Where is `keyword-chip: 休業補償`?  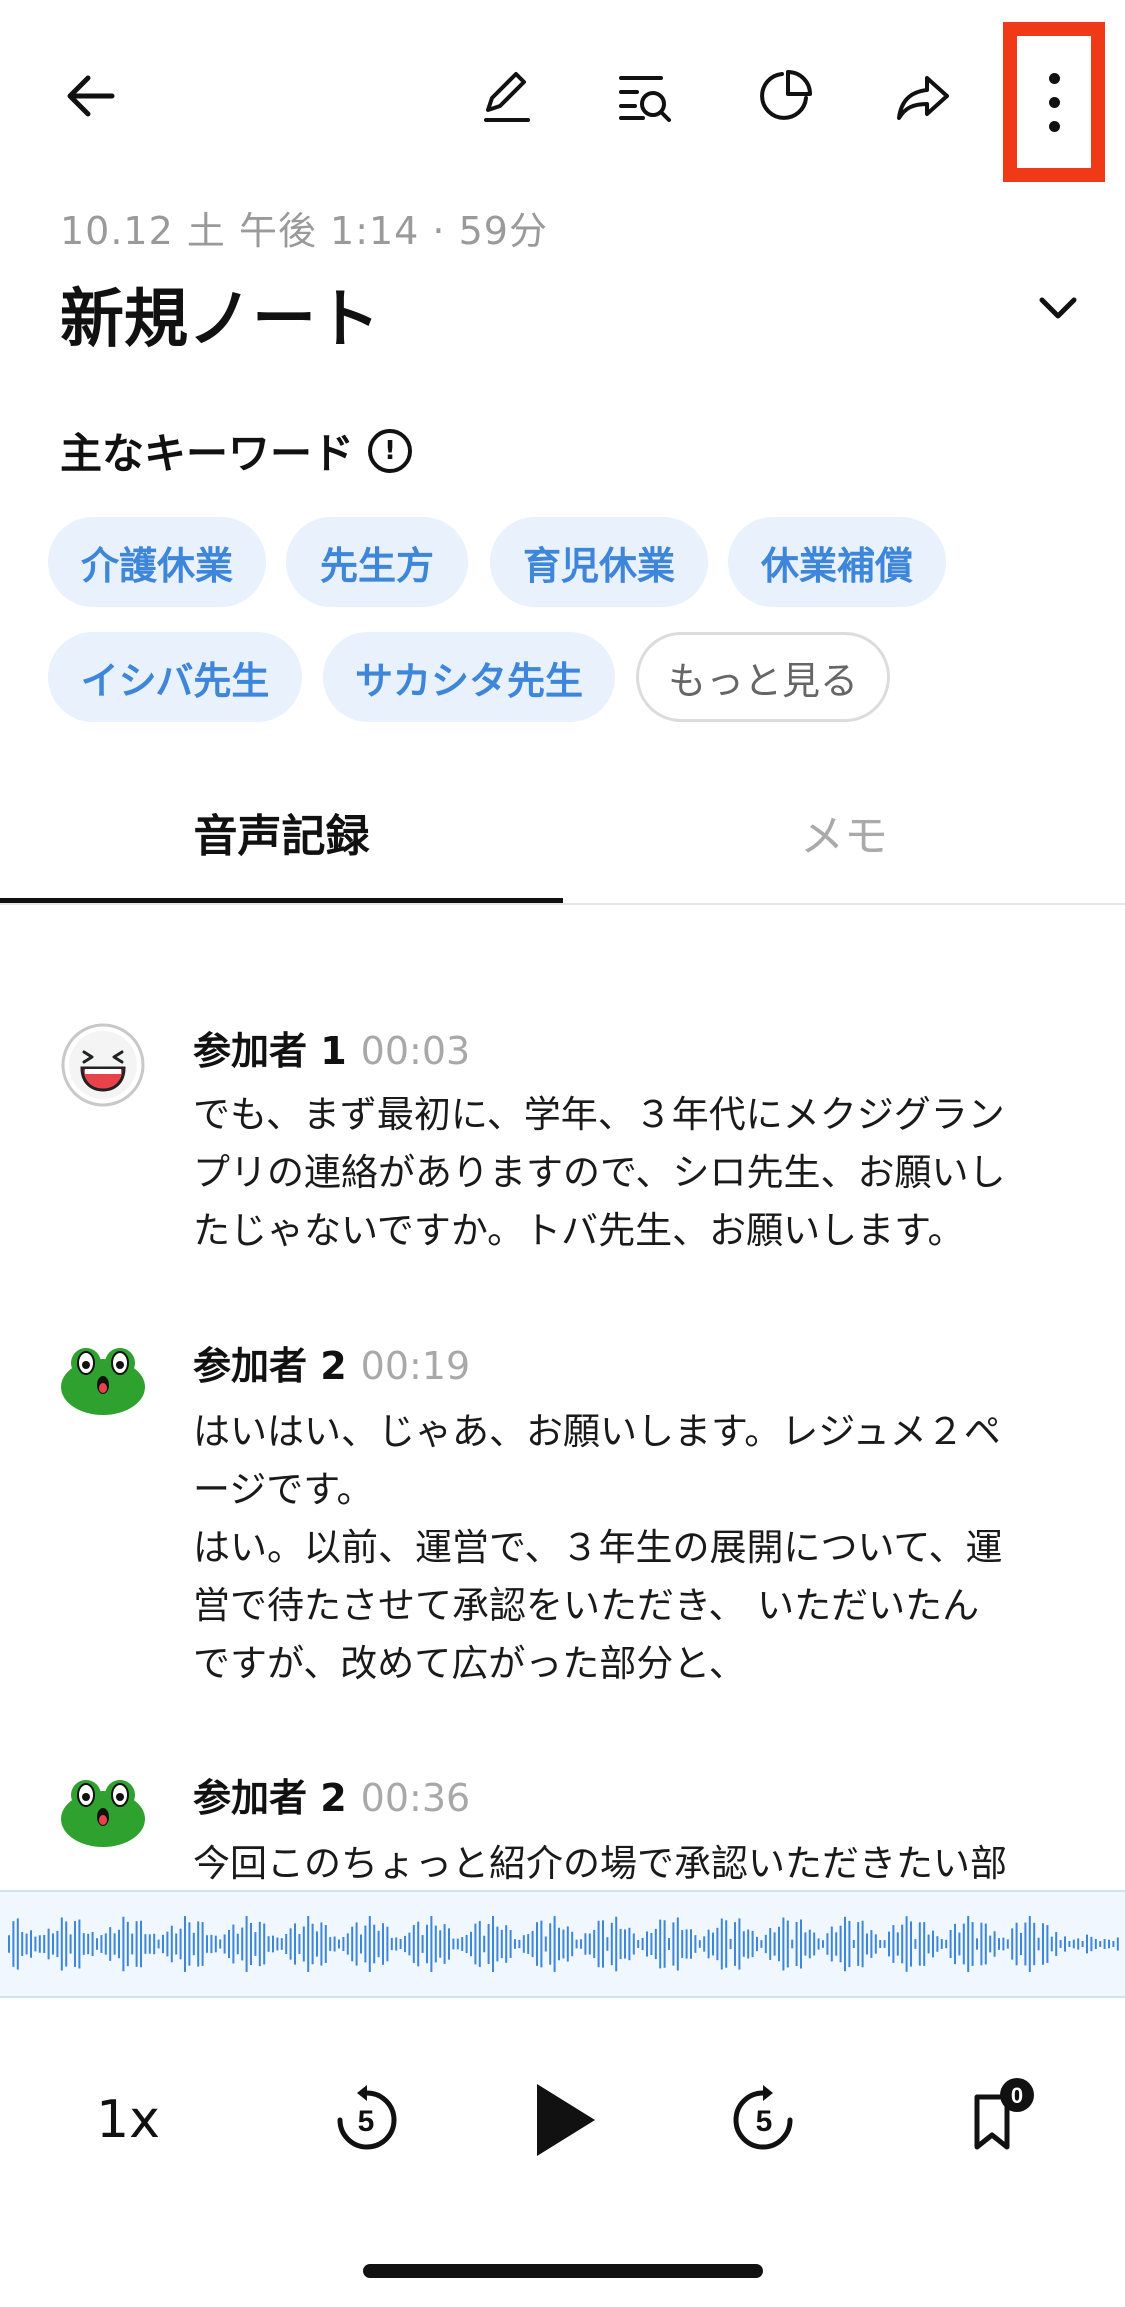
keyword-chip: 休業補償 is located at coordinates (837, 562).